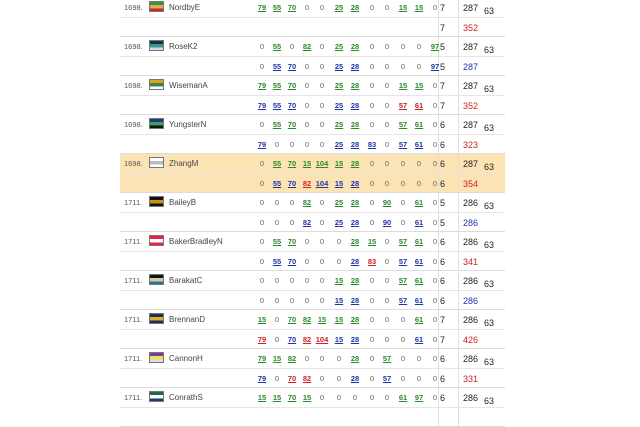 Image resolution: width=640 pixels, height=427 pixels. Describe the element at coordinates (187, 124) in the screenshot. I see `player-name-link: YungsterN` at that location.